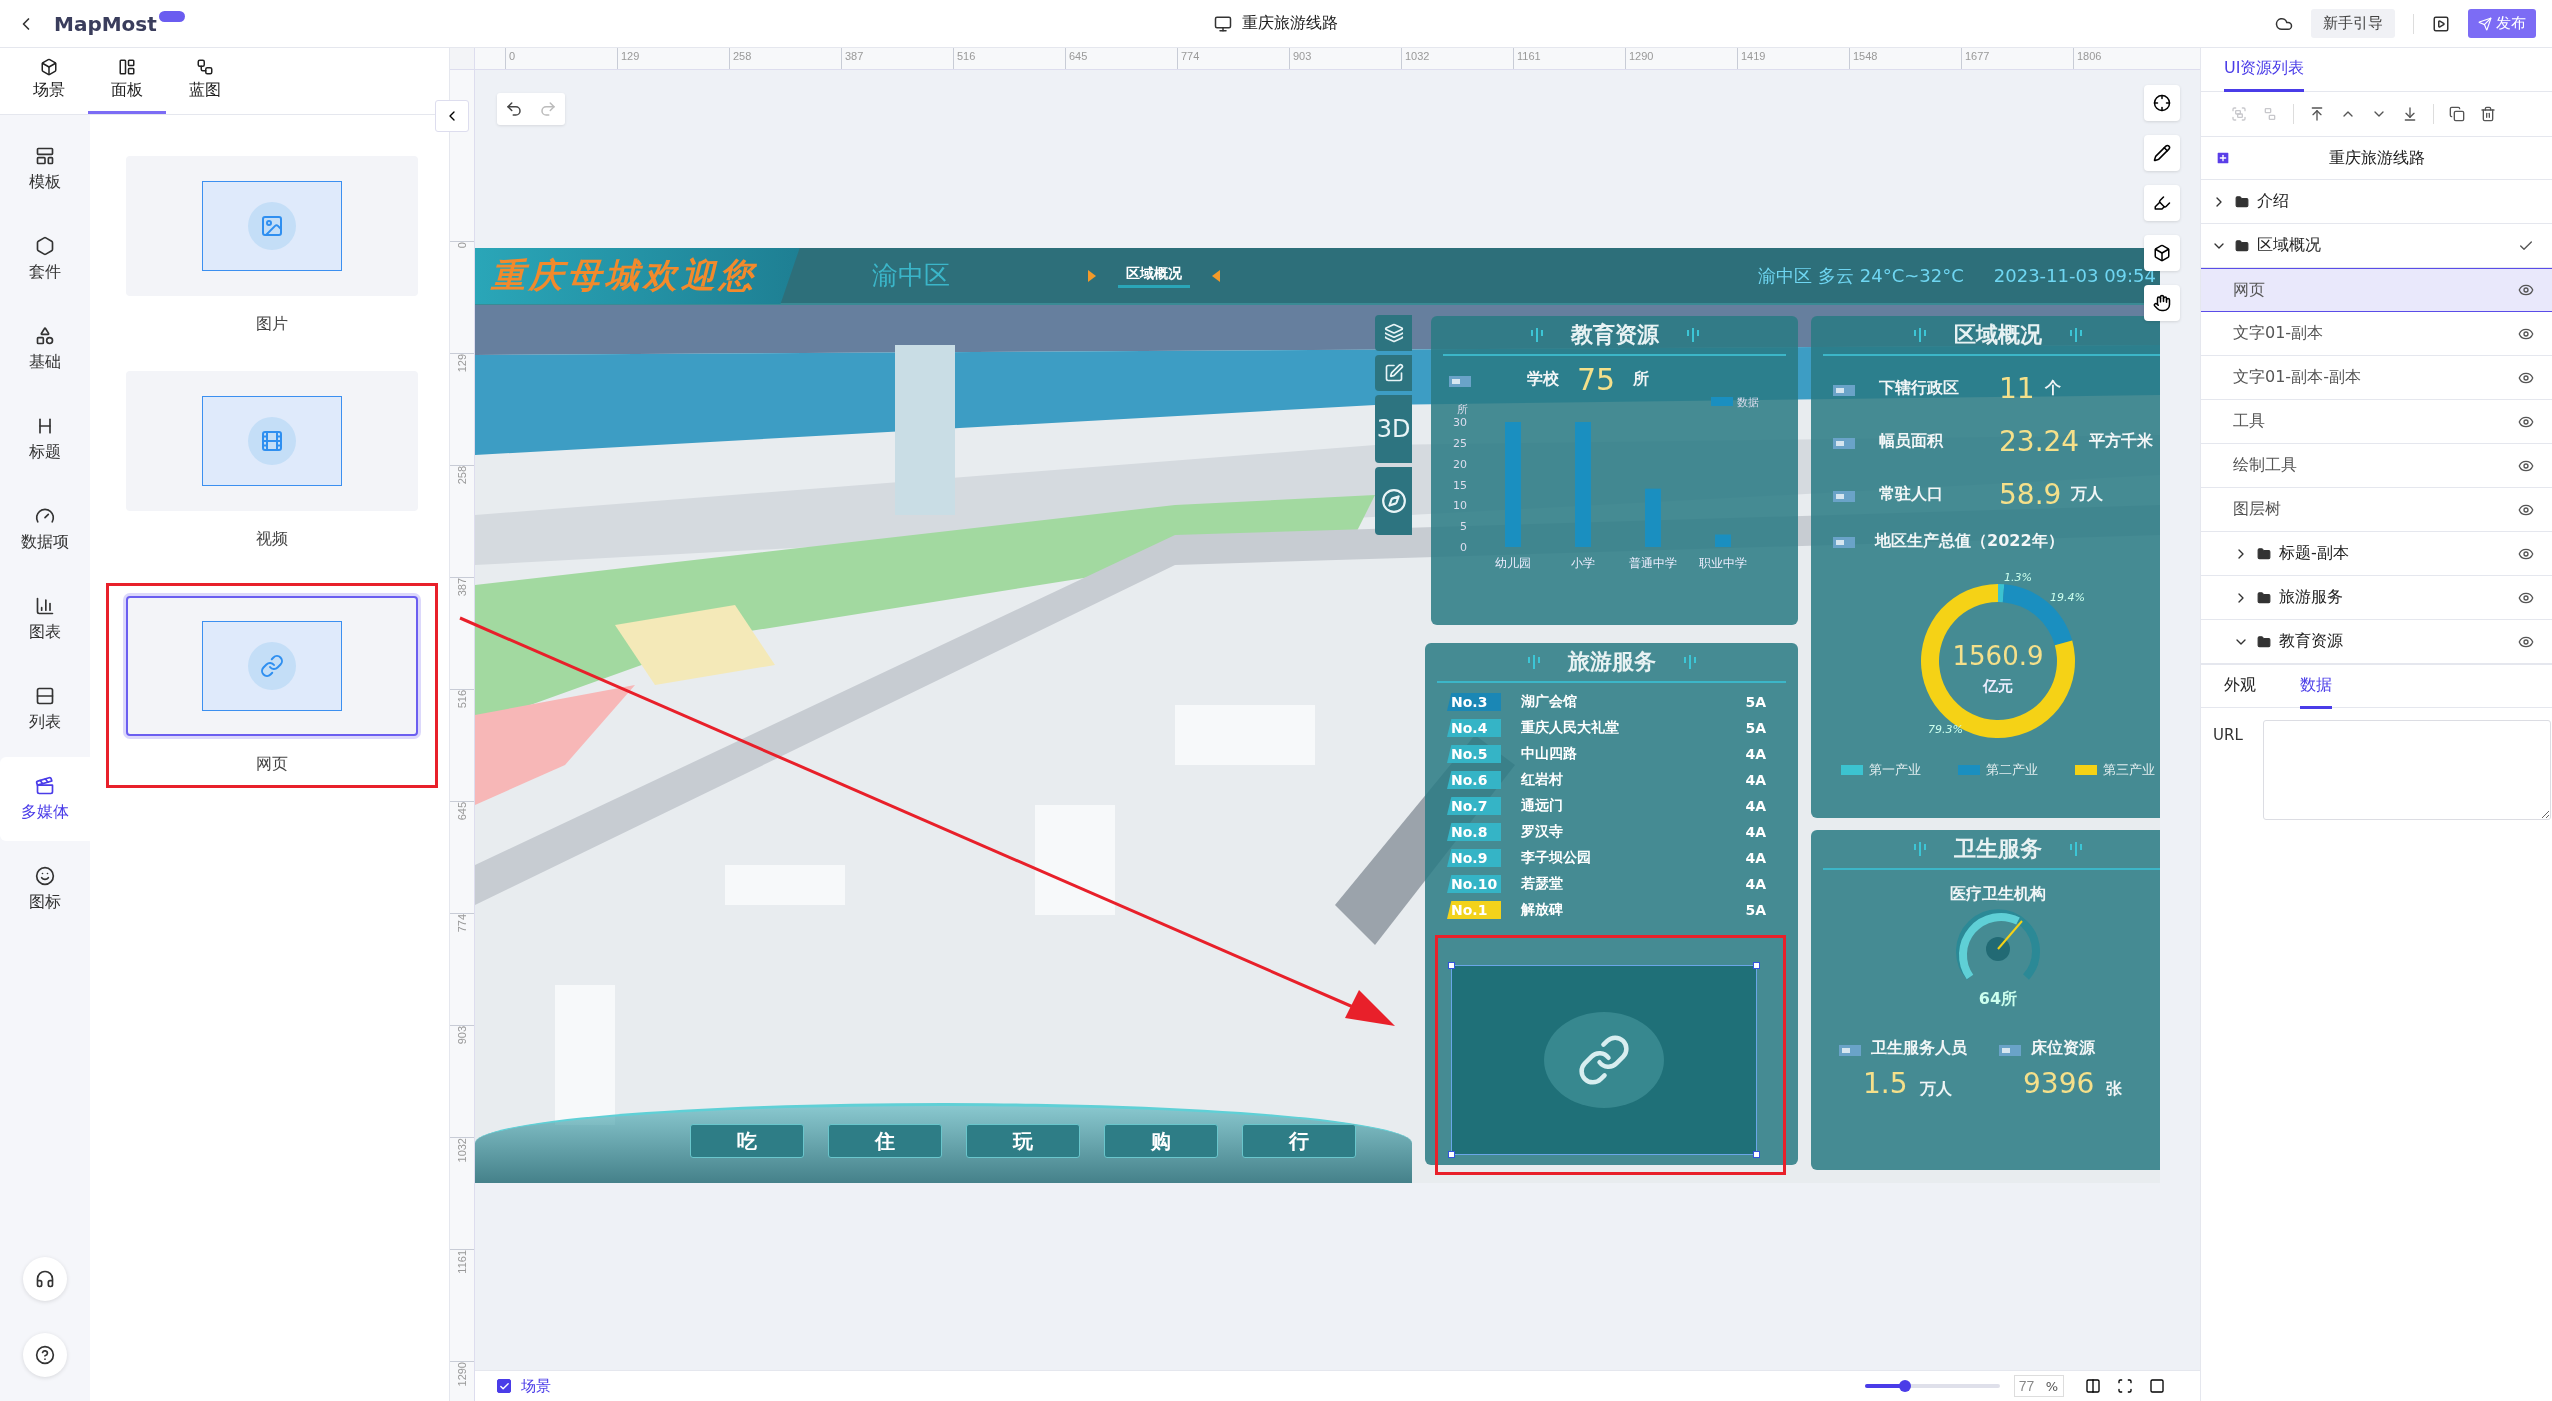  I want to click on logo: MapMost, so click(105, 23).